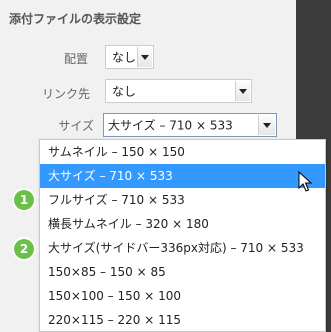  What do you see at coordinates (24, 249) in the screenshot?
I see `annotation-badge-2: 2` at bounding box center [24, 249].